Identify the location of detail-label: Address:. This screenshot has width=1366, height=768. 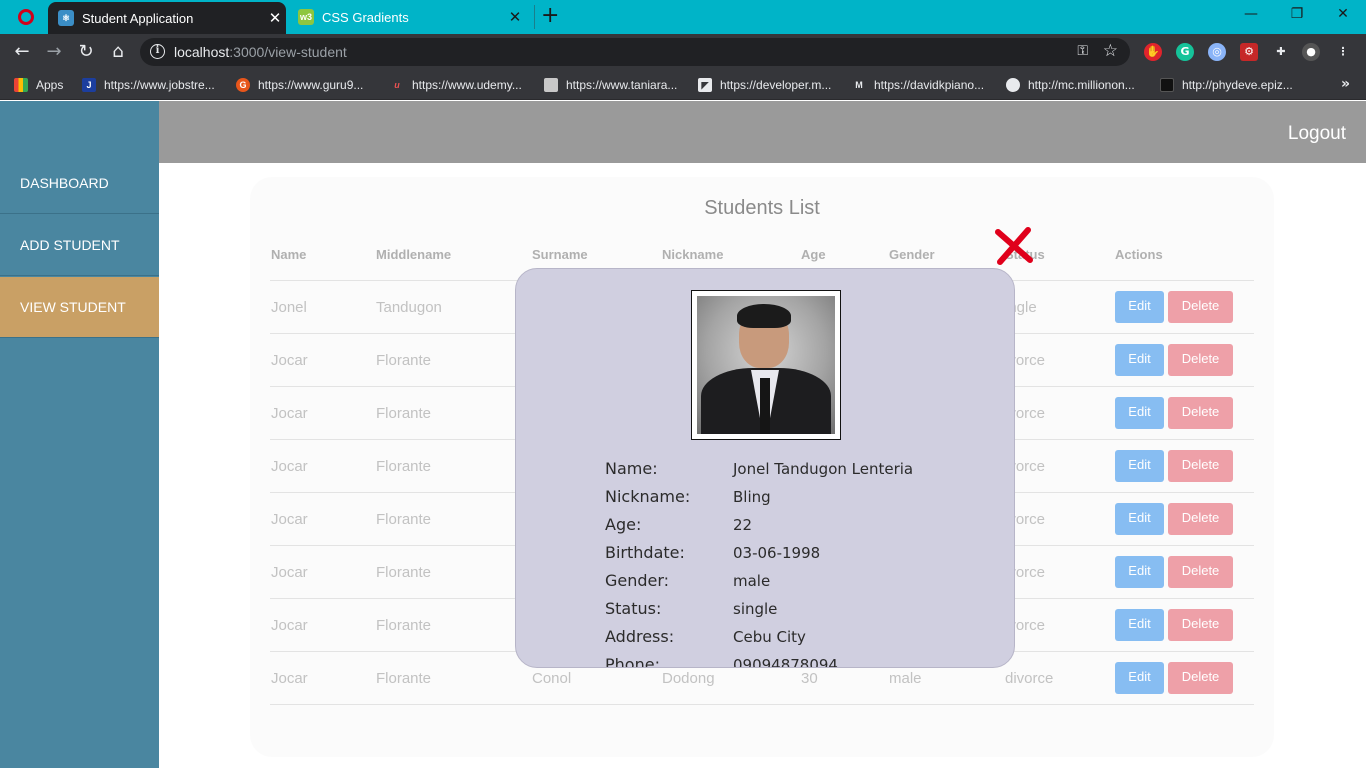
(640, 636).